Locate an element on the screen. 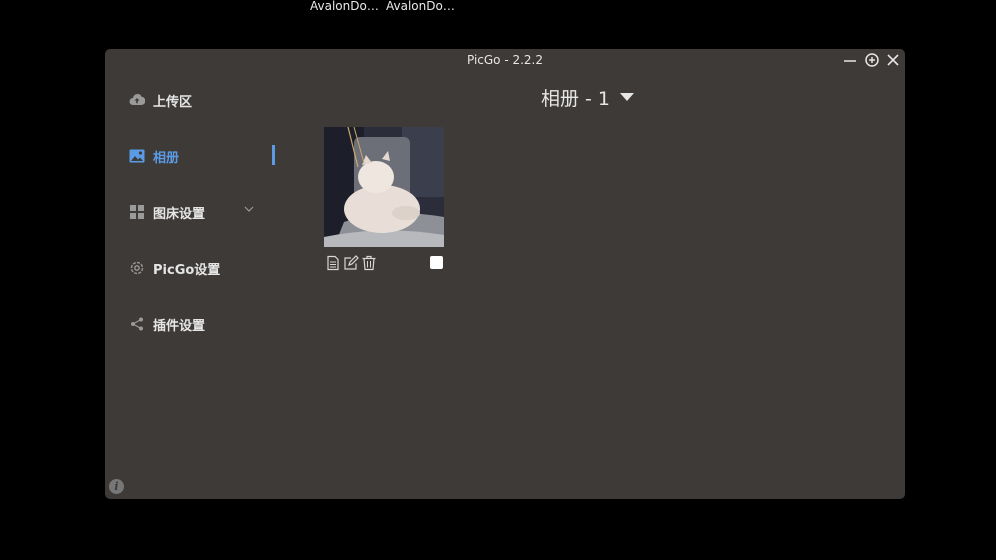 The height and width of the screenshot is (560, 996). chevron-down-icon is located at coordinates (249, 209).